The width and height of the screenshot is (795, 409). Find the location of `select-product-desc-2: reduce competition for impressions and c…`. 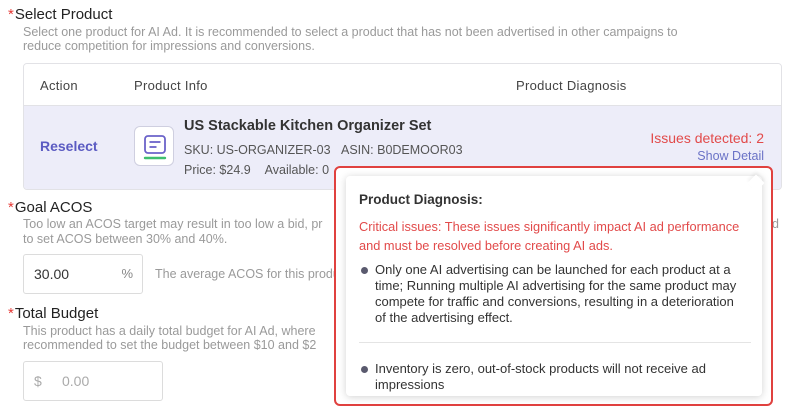

select-product-desc-2: reduce competition for impressions and c… is located at coordinates (169, 46).